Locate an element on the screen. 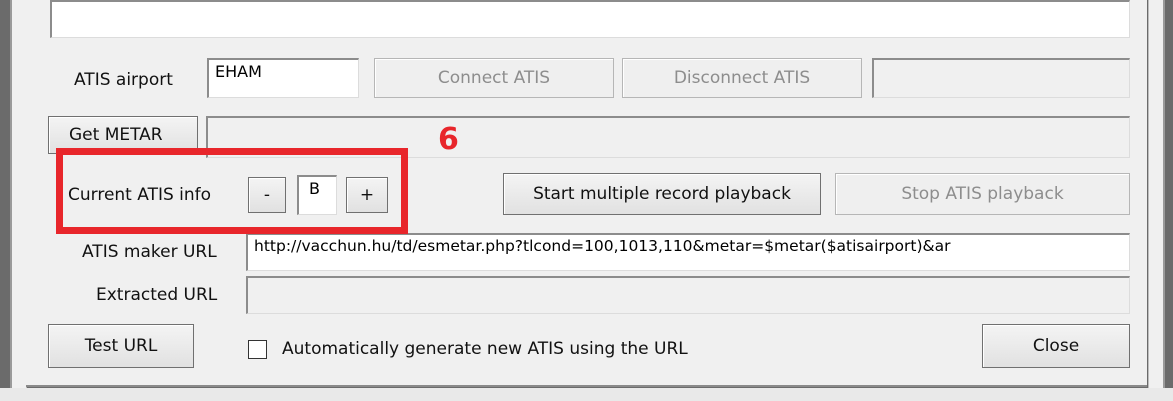 The image size is (1173, 401). atis-airport-input: EHAM is located at coordinates (283, 78).